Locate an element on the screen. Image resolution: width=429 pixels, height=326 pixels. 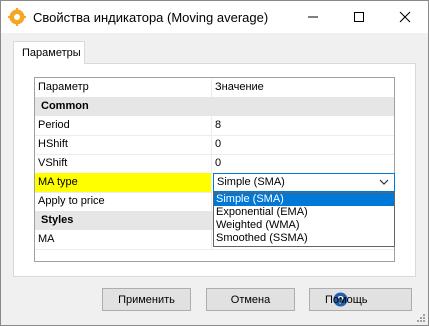
row-hshift-value: 0 is located at coordinates (218, 144).